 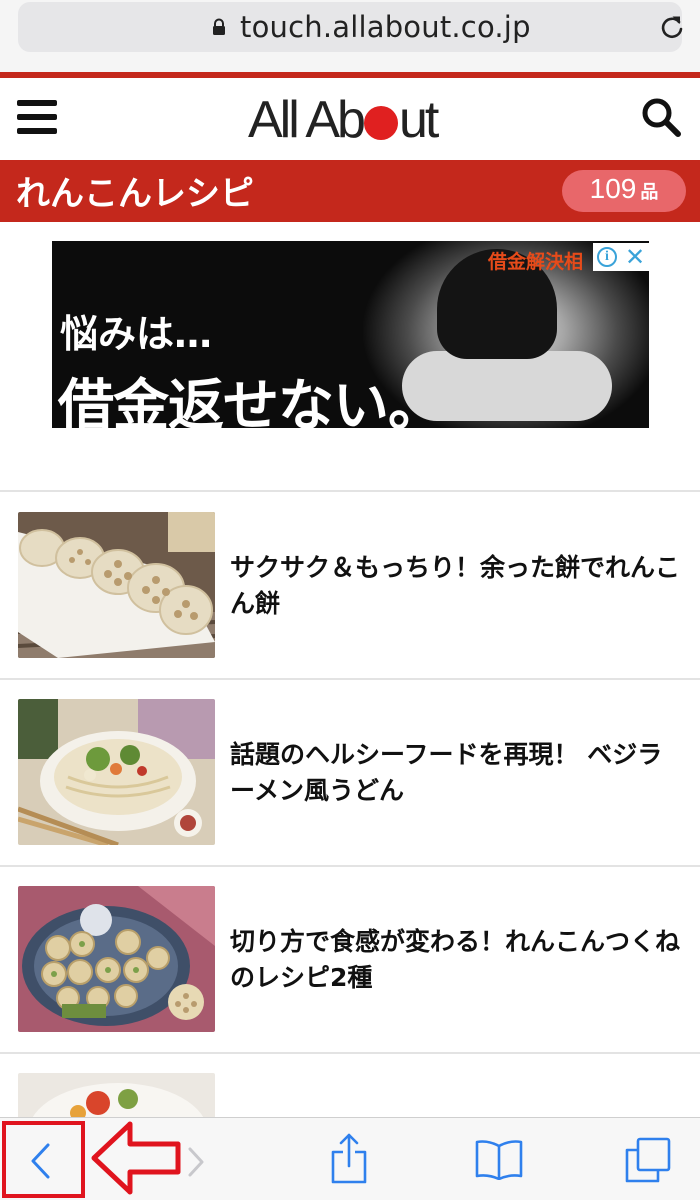 I want to click on recipe-title: 切り方で食感が変わる！れんこんつくねのレシピ2種, so click(x=455, y=960).